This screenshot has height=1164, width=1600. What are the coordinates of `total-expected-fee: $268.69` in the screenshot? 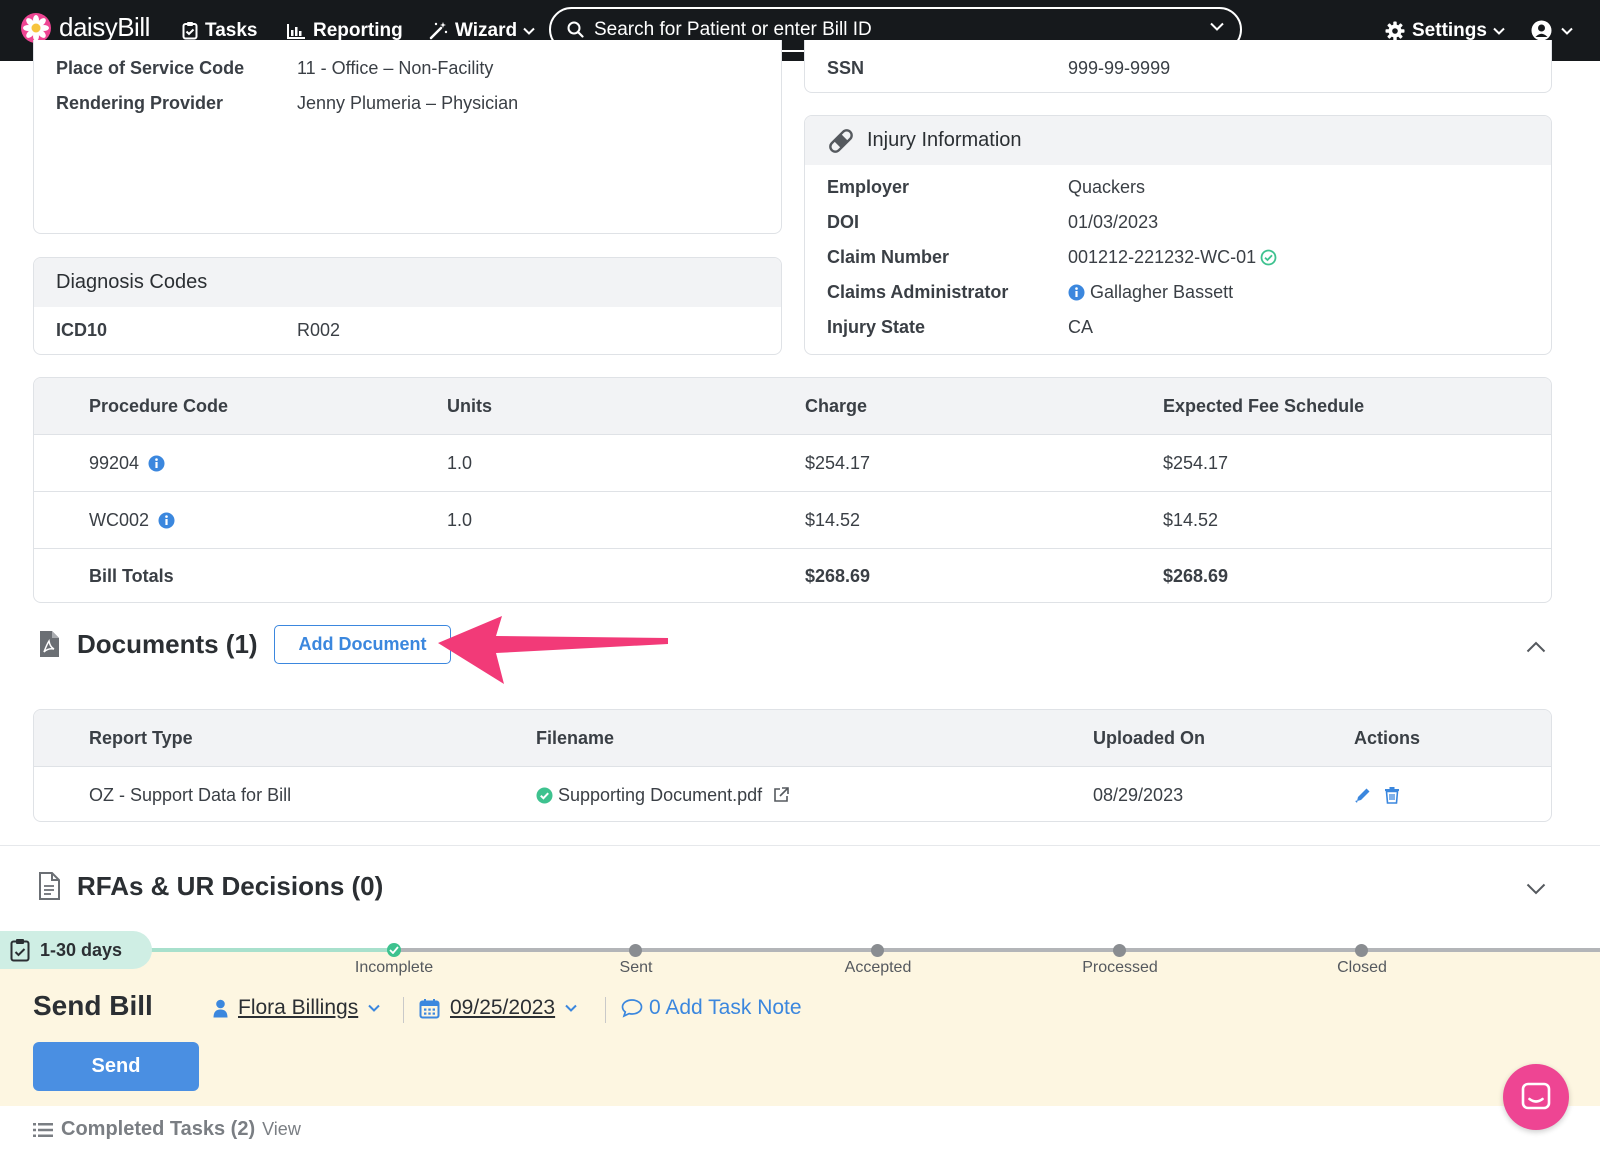 It's located at (1196, 576).